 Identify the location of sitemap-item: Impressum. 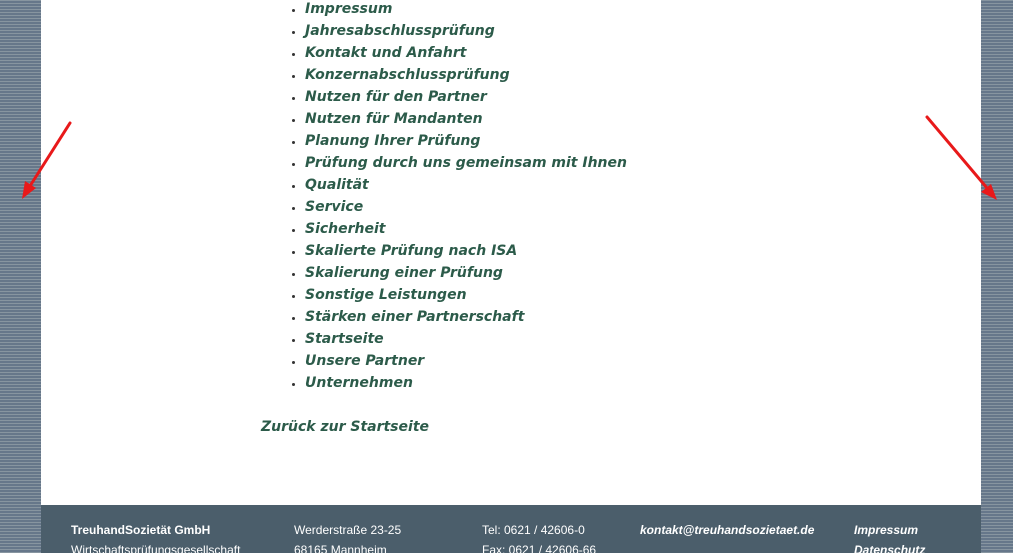
(466, 10).